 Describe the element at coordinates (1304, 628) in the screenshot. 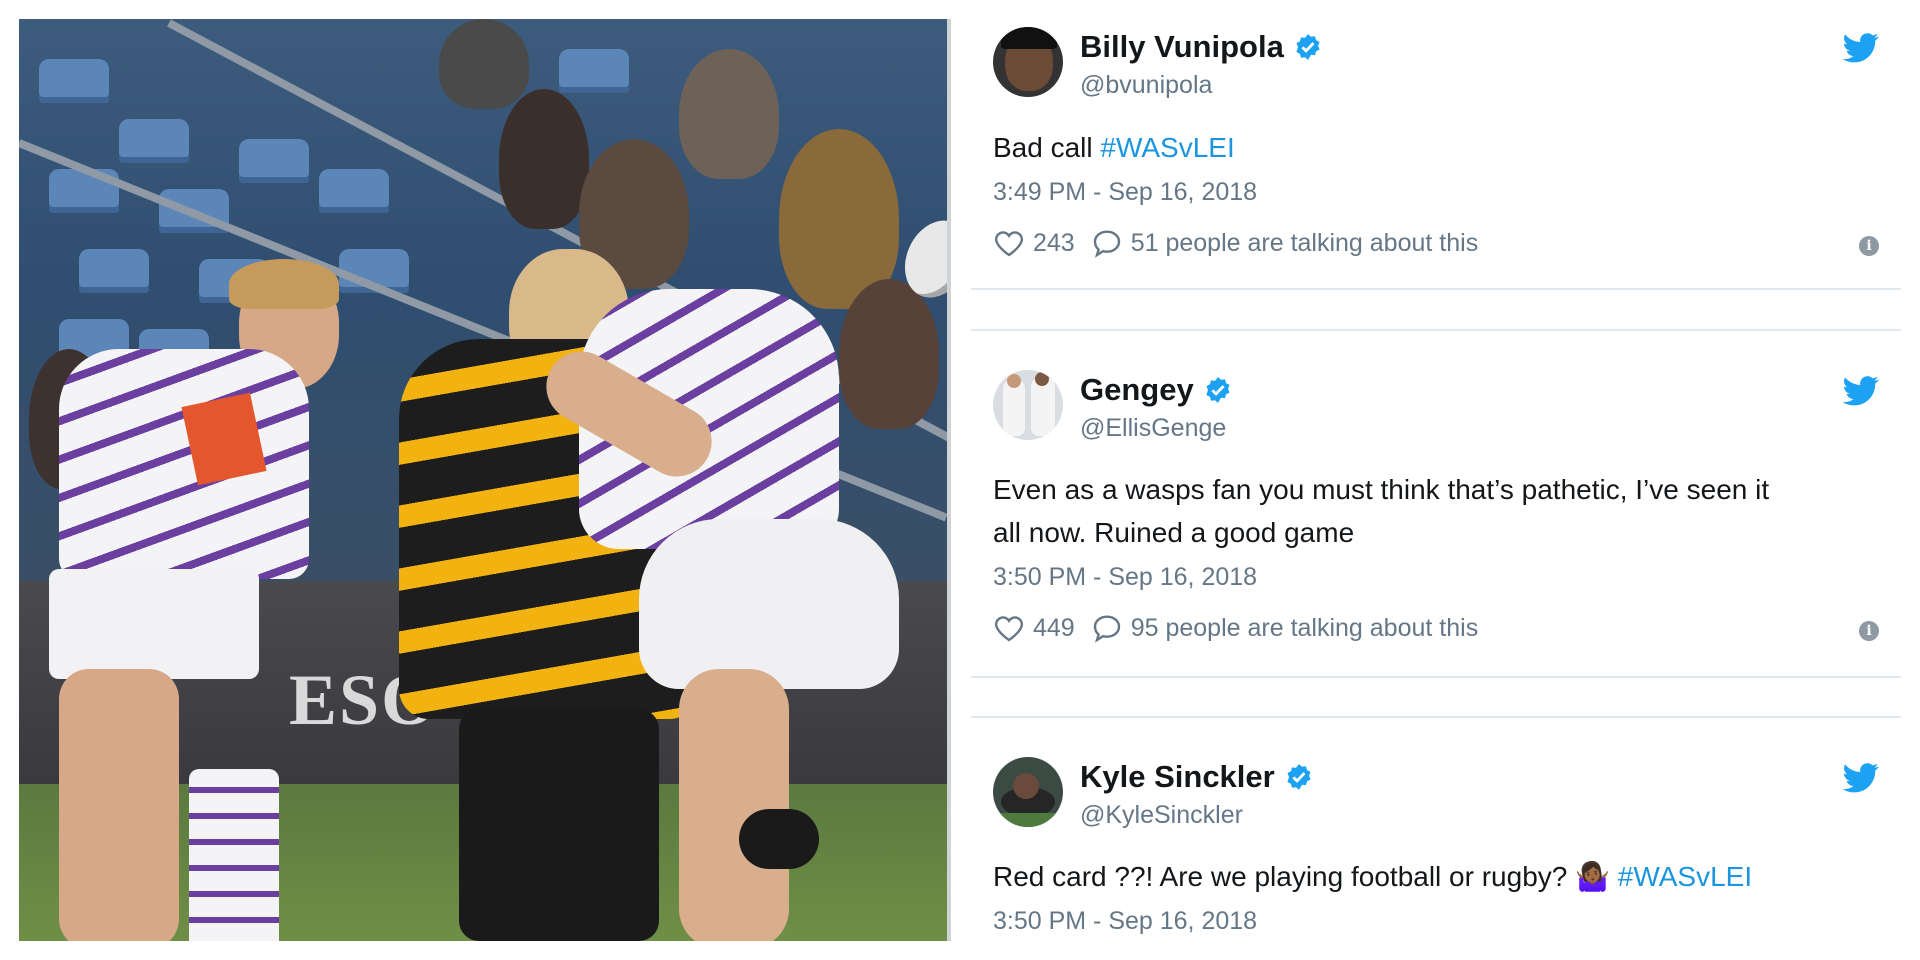

I see `talking-about-text: 95 people are talking about this` at that location.